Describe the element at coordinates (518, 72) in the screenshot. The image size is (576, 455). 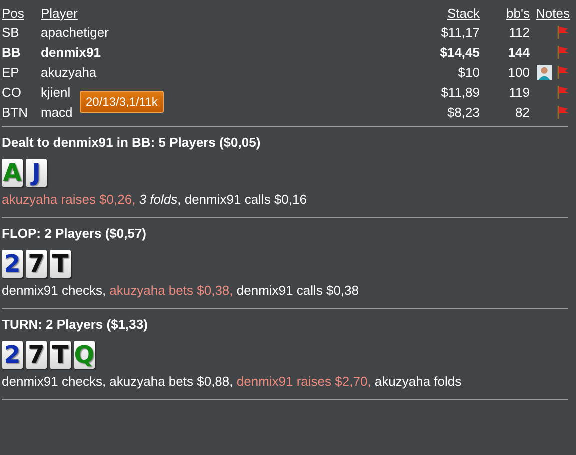
I see `bb-count-cell-text: 100` at that location.